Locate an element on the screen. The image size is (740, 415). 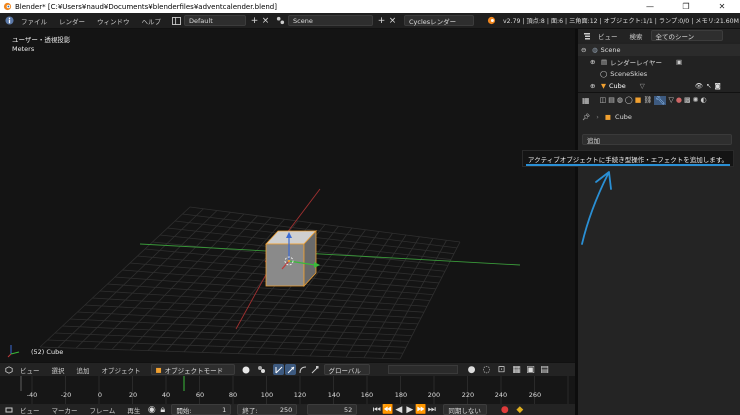
add-modifier-dropdown: 追加 is located at coordinates (657, 139).